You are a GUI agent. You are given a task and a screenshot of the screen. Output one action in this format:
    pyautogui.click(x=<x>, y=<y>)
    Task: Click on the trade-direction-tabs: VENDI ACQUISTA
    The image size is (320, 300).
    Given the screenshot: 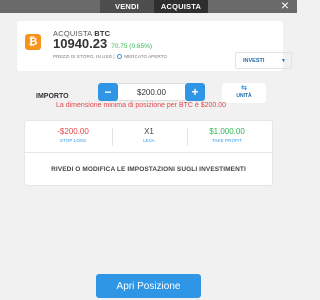 What is the action you would take?
    pyautogui.click(x=154, y=6)
    